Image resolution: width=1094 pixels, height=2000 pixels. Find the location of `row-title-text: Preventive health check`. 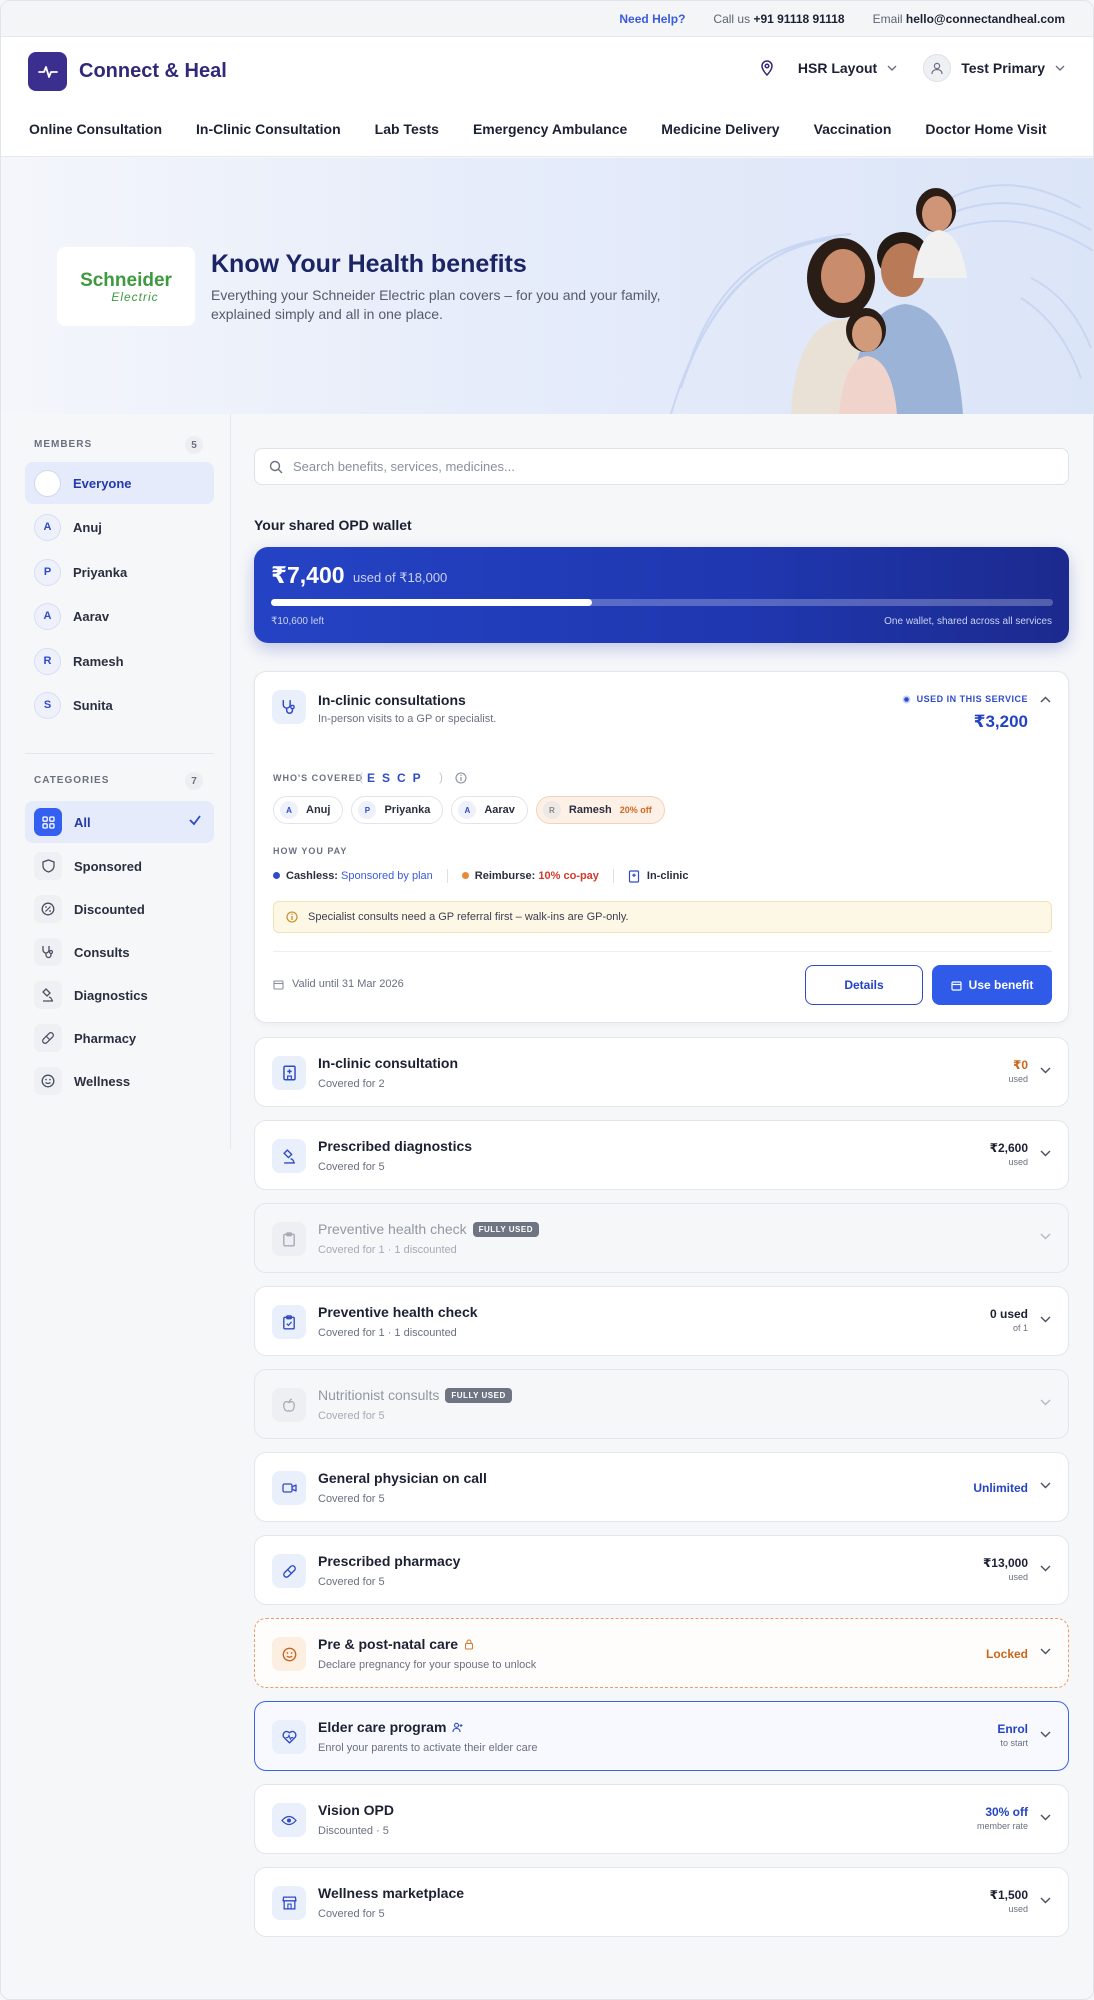

row-title-text: Preventive health check is located at coordinates (392, 1229).